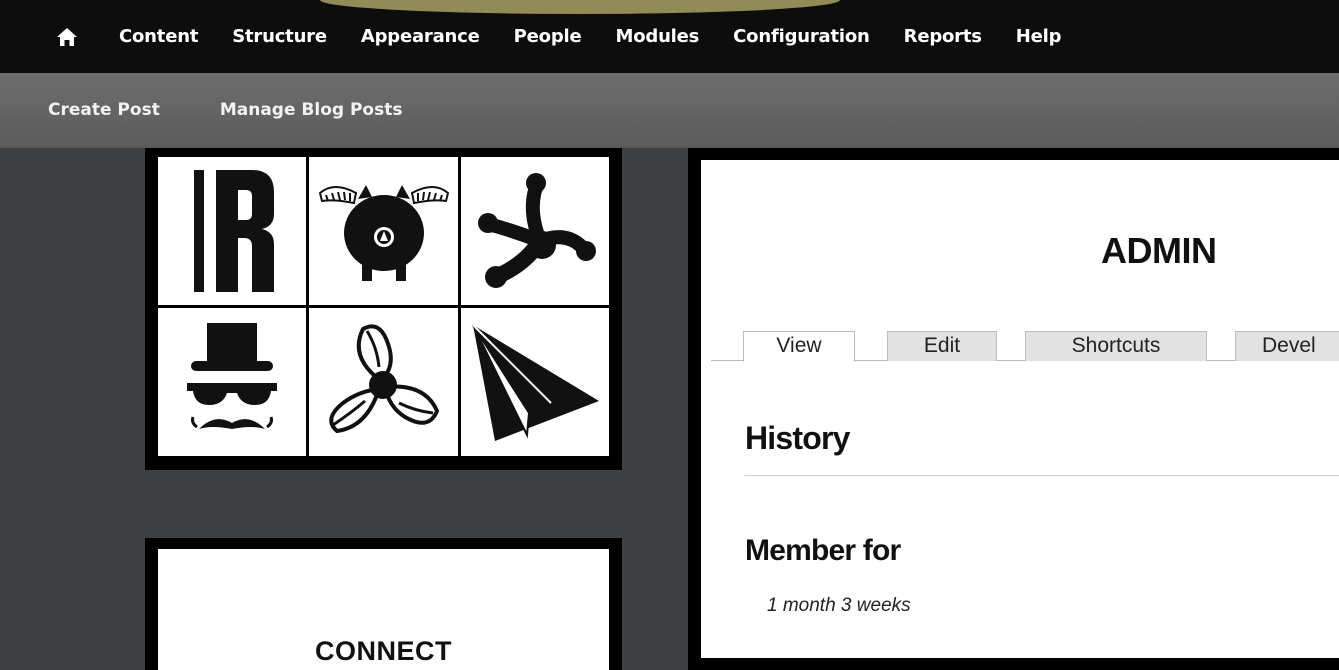 This screenshot has height=670, width=1339. Describe the element at coordinates (942, 346) in the screenshot. I see `tab-edit: Edit` at that location.